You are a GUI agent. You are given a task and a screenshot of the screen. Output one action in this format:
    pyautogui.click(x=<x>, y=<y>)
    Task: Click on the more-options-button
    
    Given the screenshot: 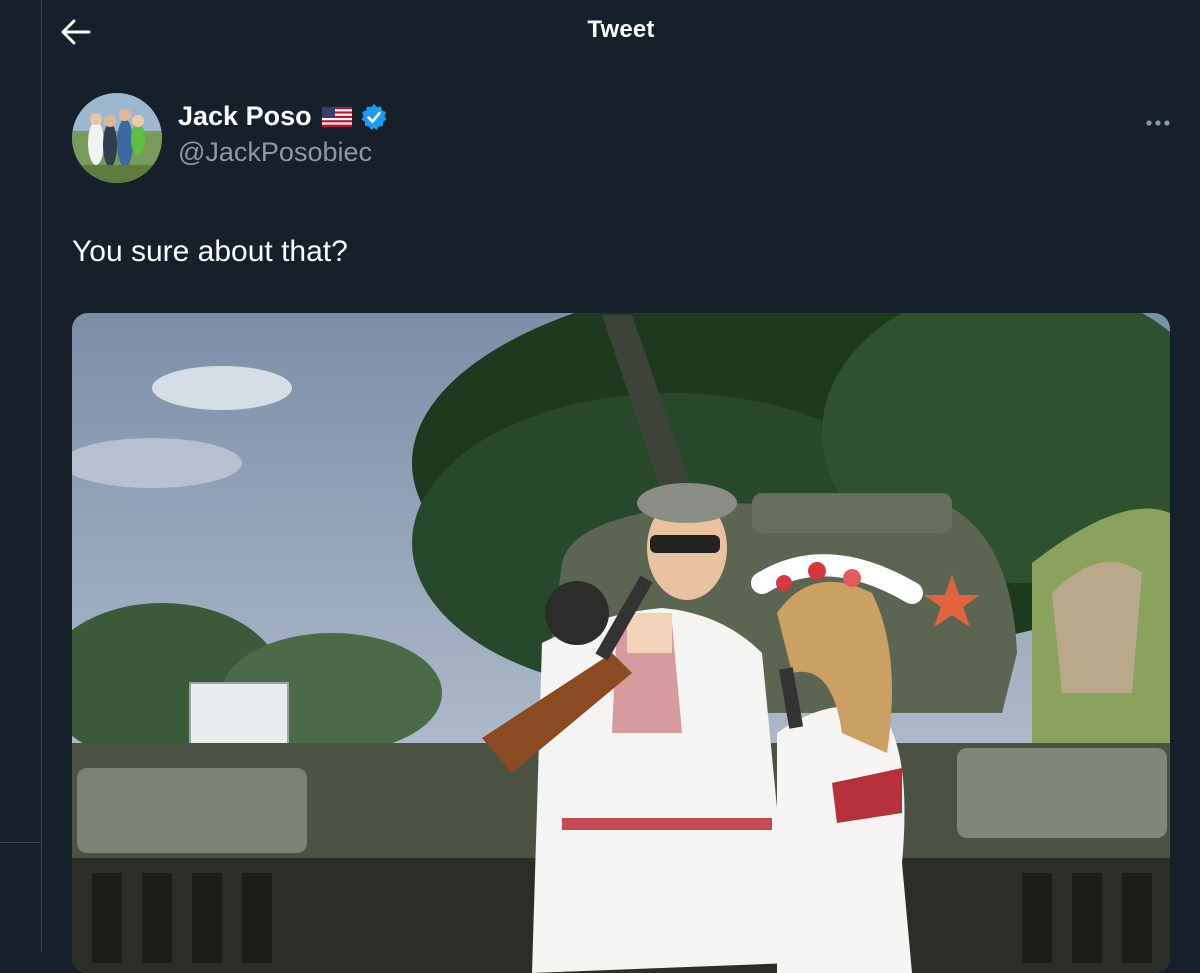 What is the action you would take?
    pyautogui.click(x=1158, y=123)
    